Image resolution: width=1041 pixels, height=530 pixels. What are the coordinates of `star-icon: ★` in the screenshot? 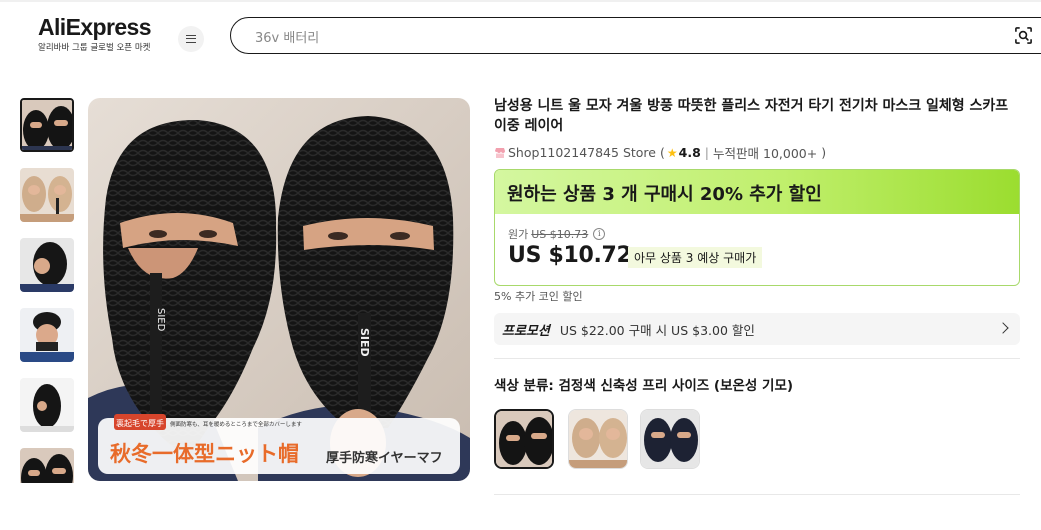 It's located at (672, 152).